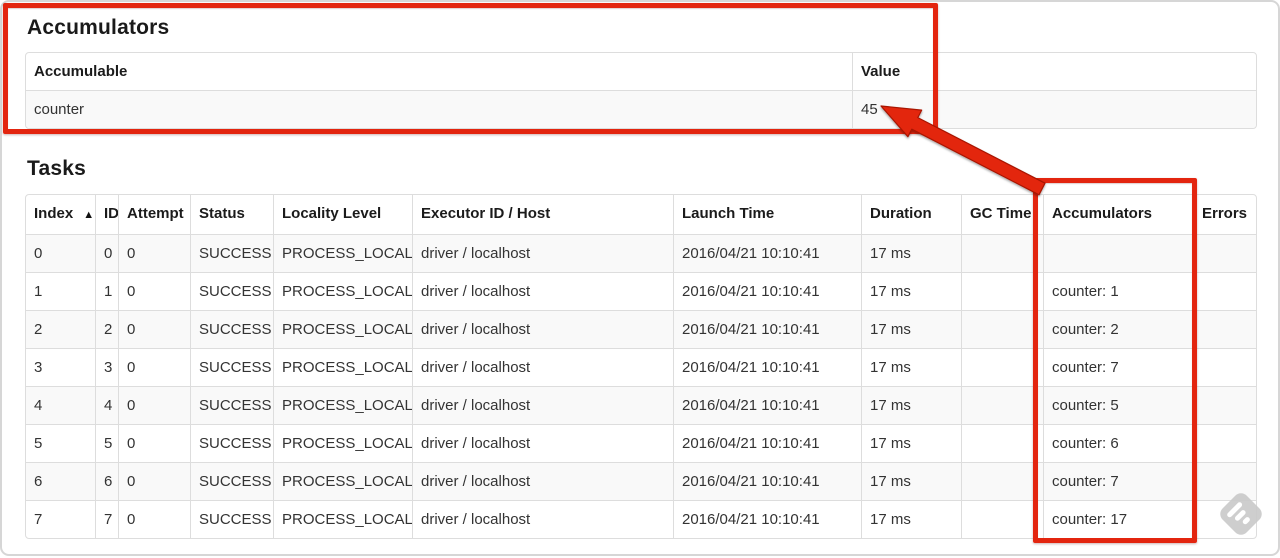 Image resolution: width=1280 pixels, height=558 pixels. I want to click on cell-index: 5, so click(60, 443).